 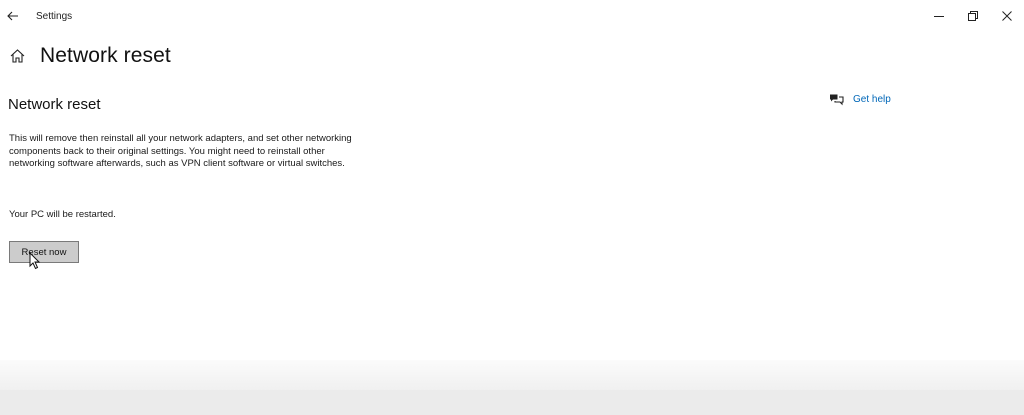 I want to click on close-icon, so click(x=1007, y=16).